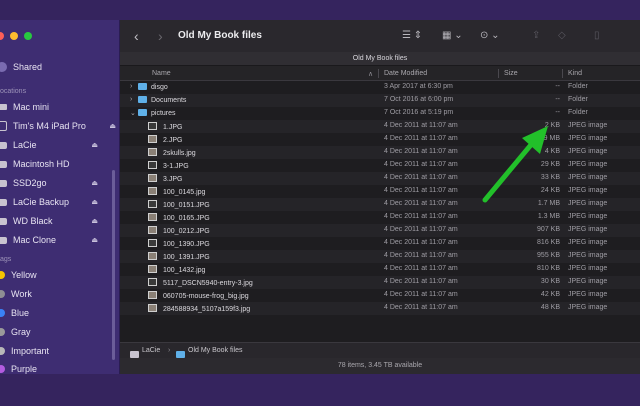 The image size is (640, 406). What do you see at coordinates (490, 35) in the screenshot?
I see `more-actions-button: ⊙ ⌄` at bounding box center [490, 35].